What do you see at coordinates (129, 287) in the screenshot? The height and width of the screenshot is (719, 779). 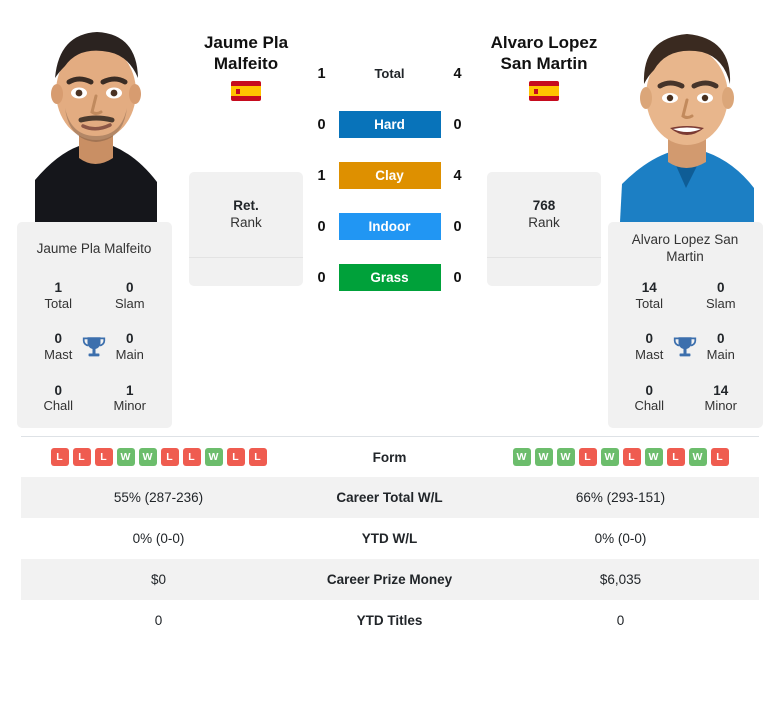 I see `titles-slam-left-value: 0` at bounding box center [129, 287].